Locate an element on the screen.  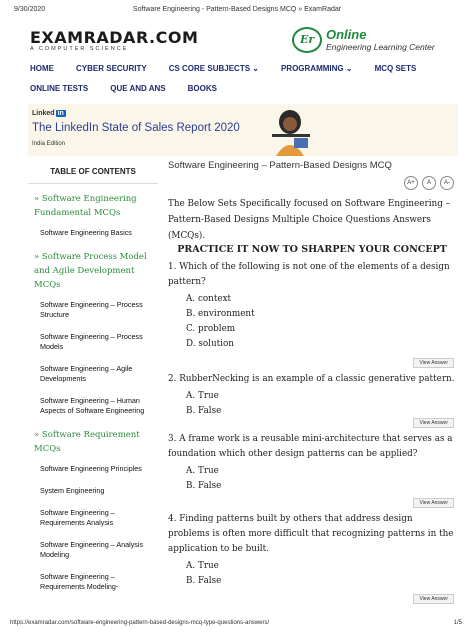
print-page-number: 1/5 is located at coordinates (457, 623).